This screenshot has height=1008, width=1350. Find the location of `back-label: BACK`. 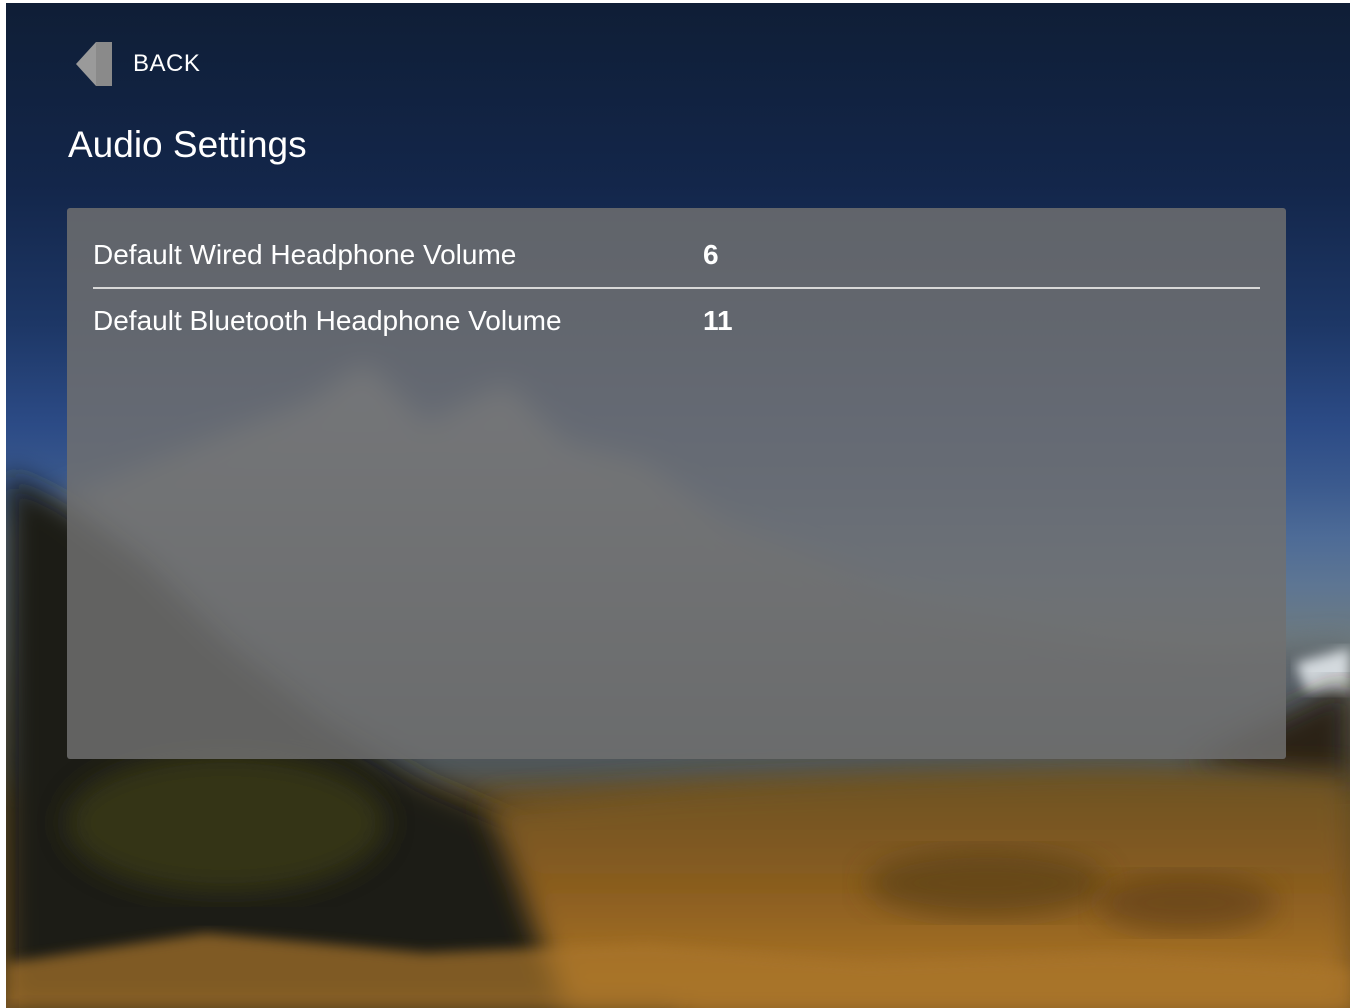

back-label: BACK is located at coordinates (167, 63).